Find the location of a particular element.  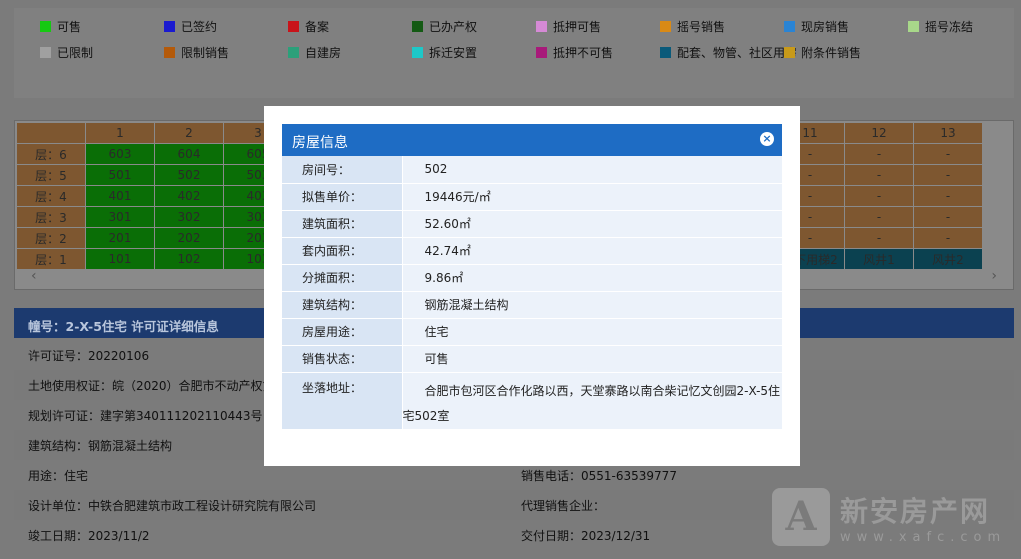

detail-key: 房间号： is located at coordinates (342, 170).